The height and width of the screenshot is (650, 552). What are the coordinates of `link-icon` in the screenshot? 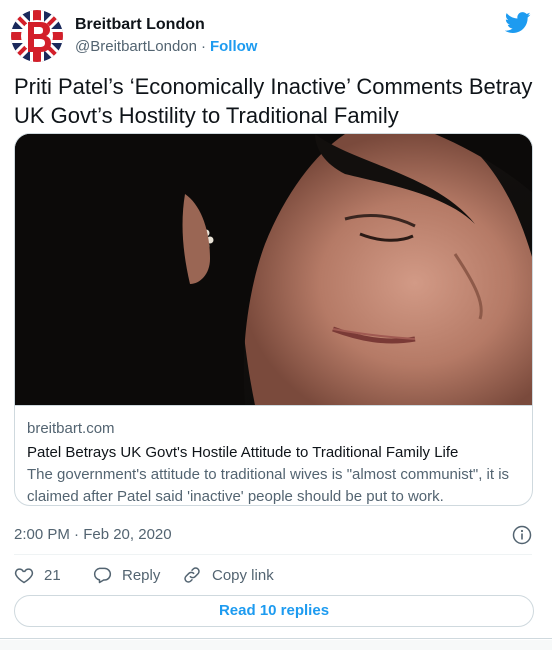 It's located at (192, 575).